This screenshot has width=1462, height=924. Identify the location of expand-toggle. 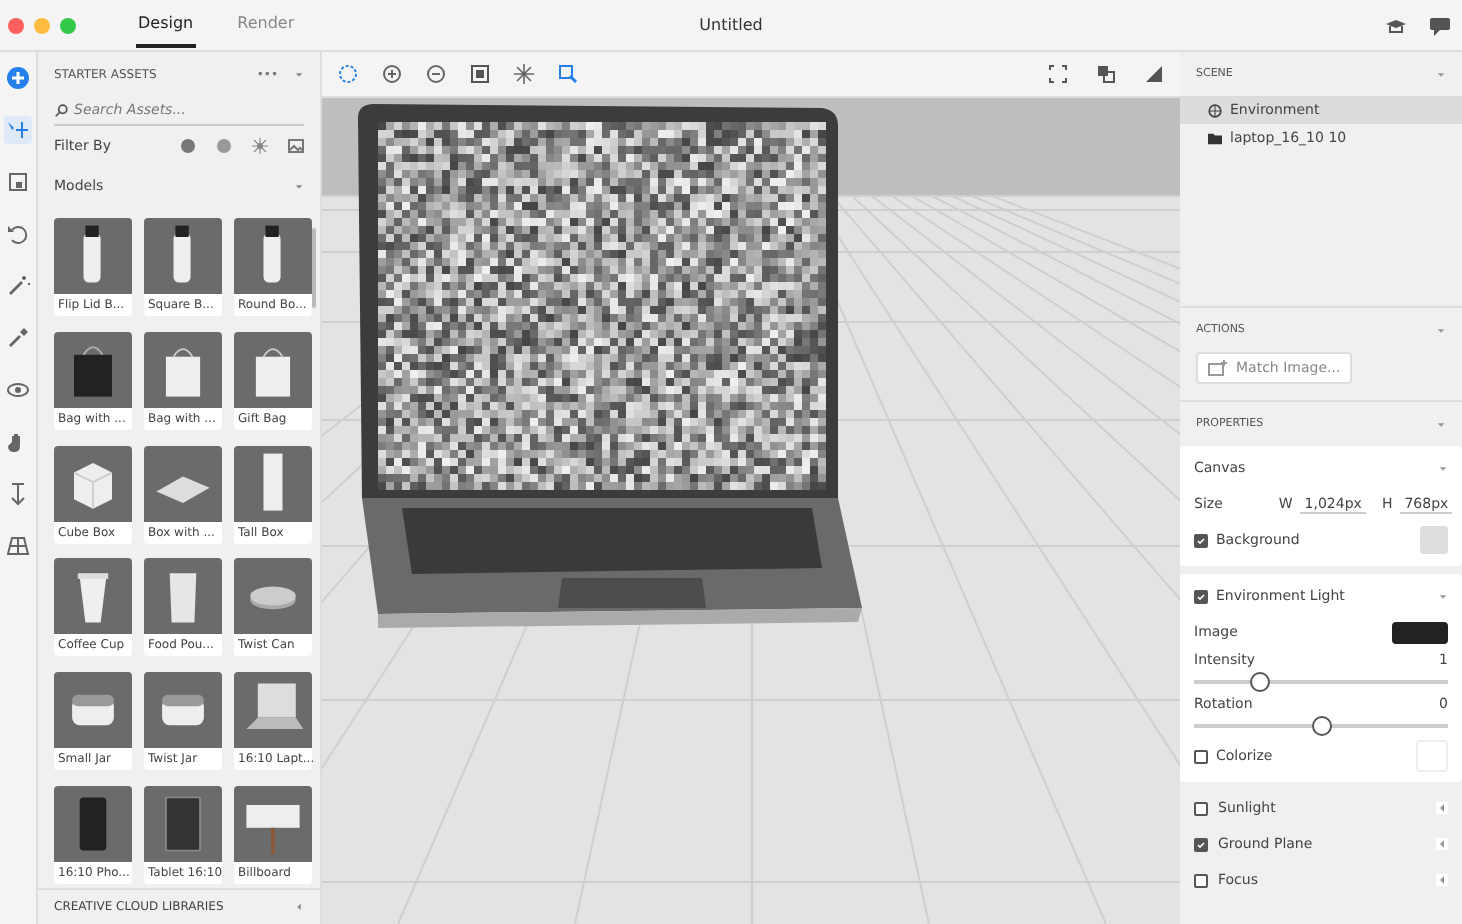
(1443, 596).